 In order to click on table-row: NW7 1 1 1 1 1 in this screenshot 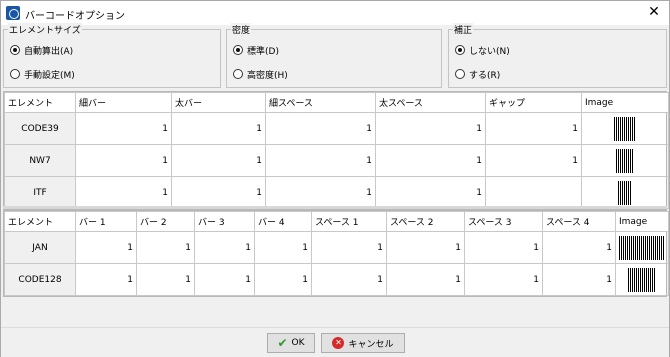, I will do `click(336, 160)`.